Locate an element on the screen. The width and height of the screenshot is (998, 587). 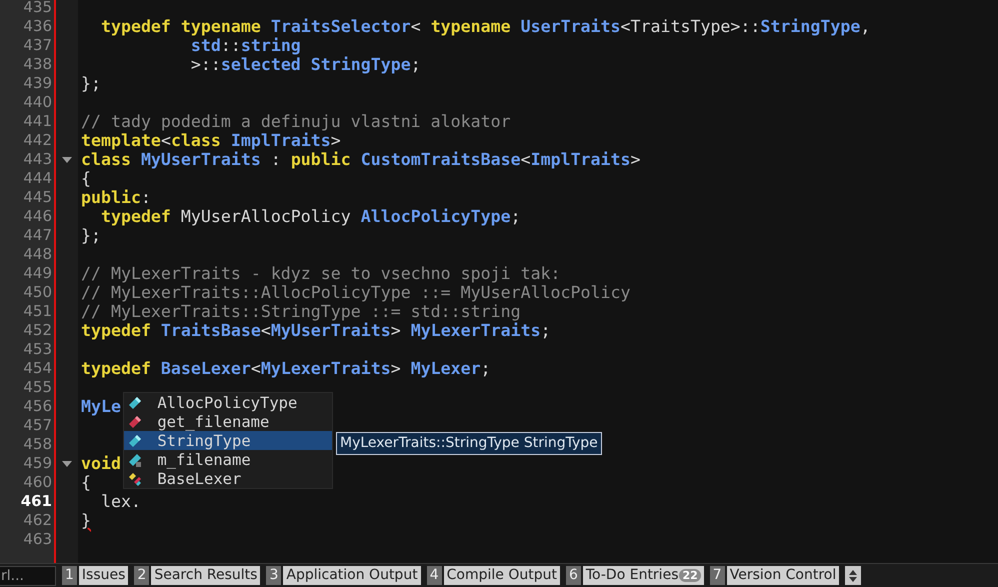
line-number: 451 is located at coordinates (37, 311).